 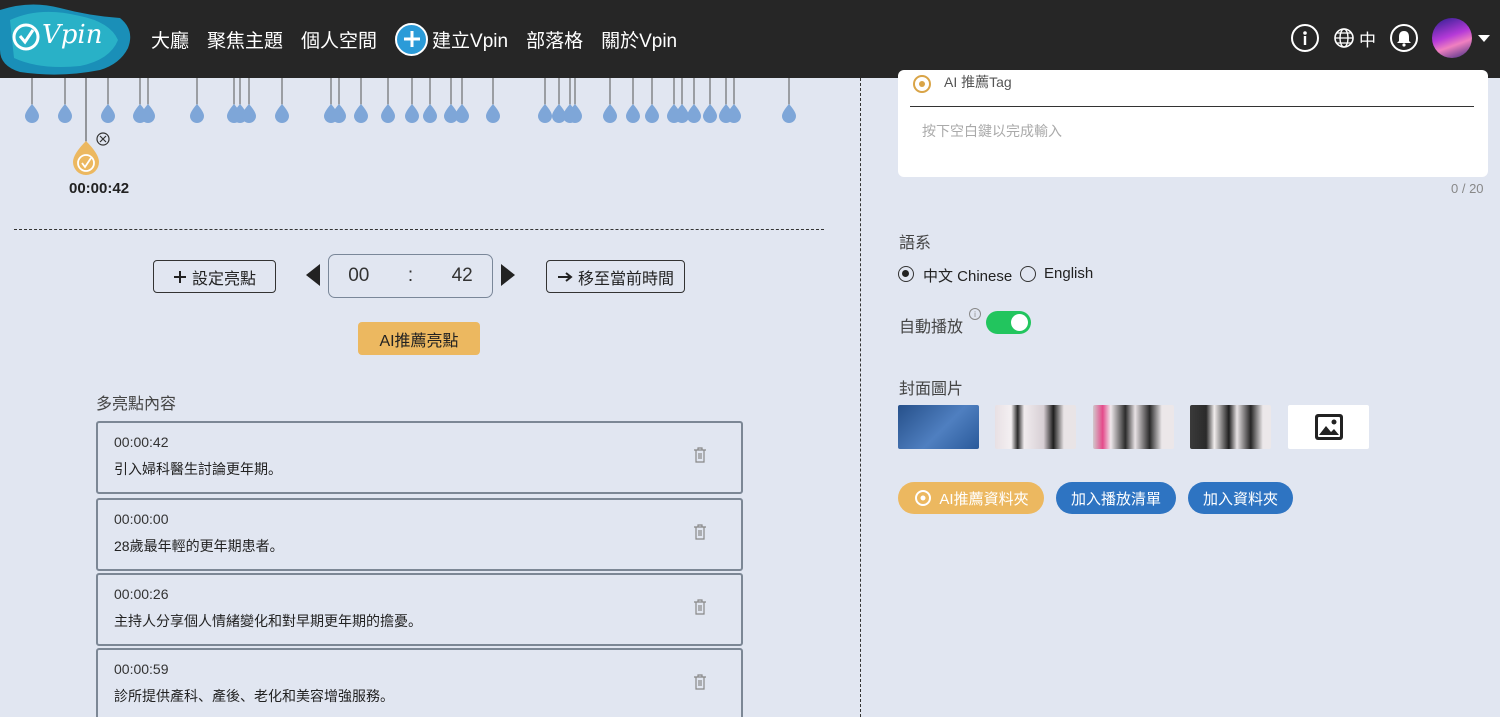 I want to click on time-input: 00 : 42, so click(x=410, y=276).